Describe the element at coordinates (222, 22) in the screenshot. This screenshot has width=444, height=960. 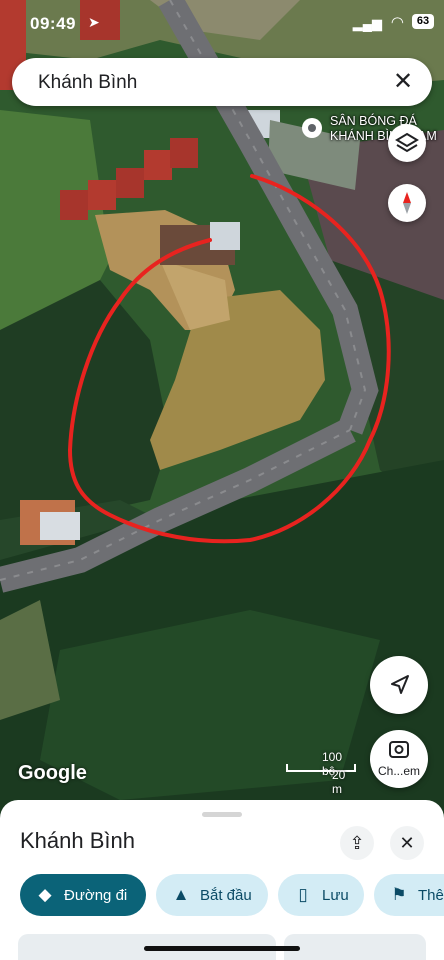
I see `status-bar: 09:49 ➤ ▂▄▆ ◠ 63` at that location.